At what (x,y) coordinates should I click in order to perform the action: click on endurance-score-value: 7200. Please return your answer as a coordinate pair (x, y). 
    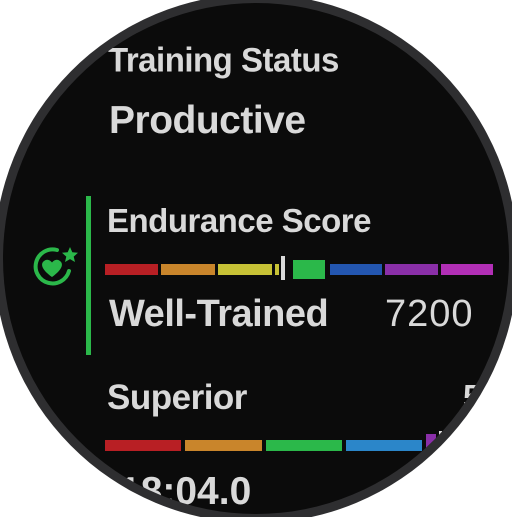
    Looking at the image, I should click on (429, 314).